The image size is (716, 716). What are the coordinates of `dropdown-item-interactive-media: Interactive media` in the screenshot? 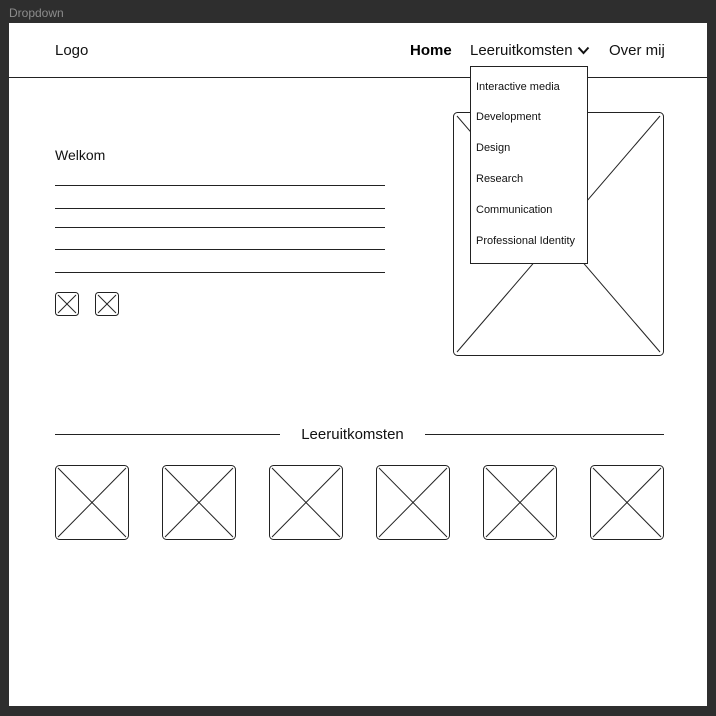 It's located at (518, 87).